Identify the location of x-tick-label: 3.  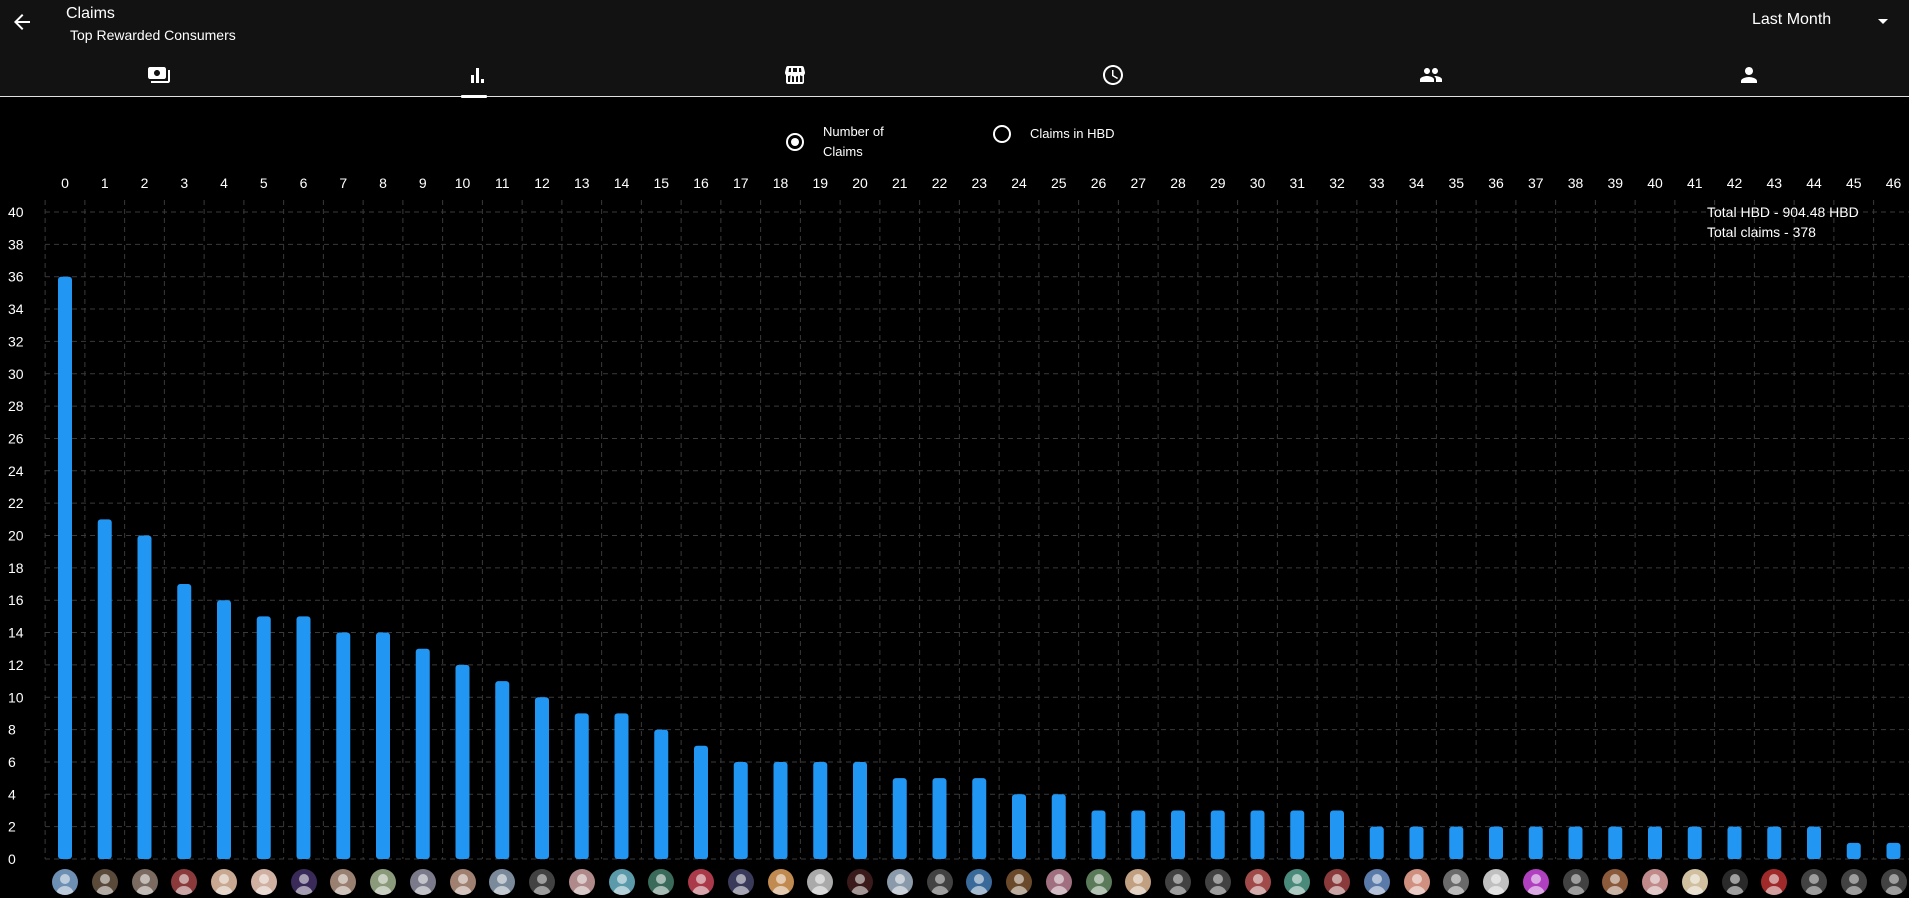
(184, 183).